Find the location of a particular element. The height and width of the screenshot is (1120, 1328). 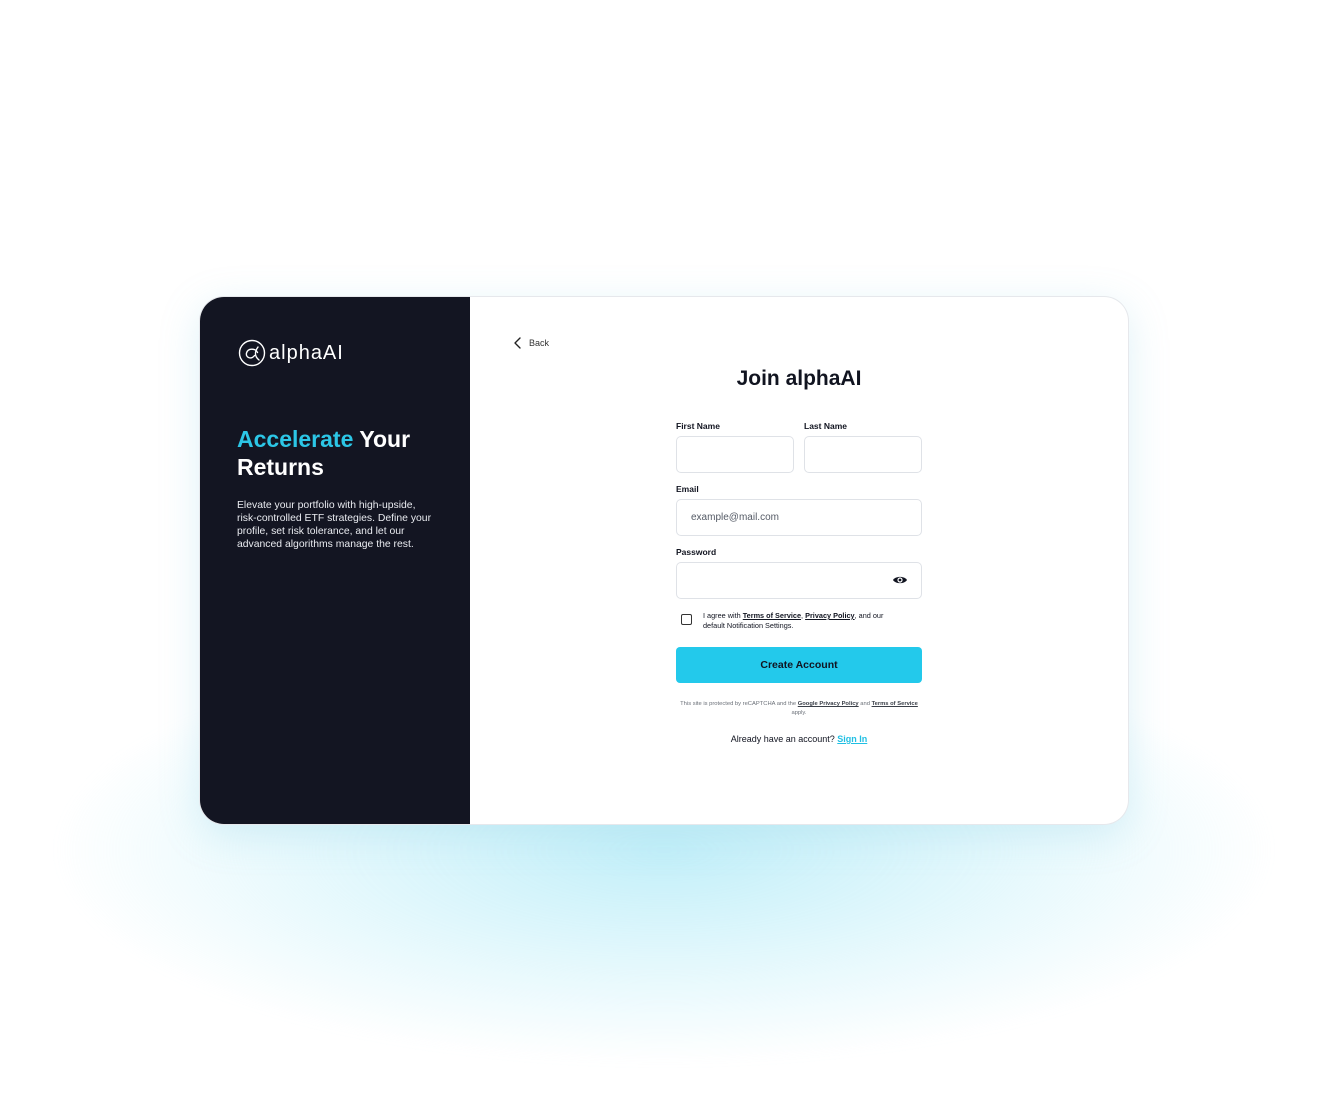

password-label: Password is located at coordinates (696, 552).